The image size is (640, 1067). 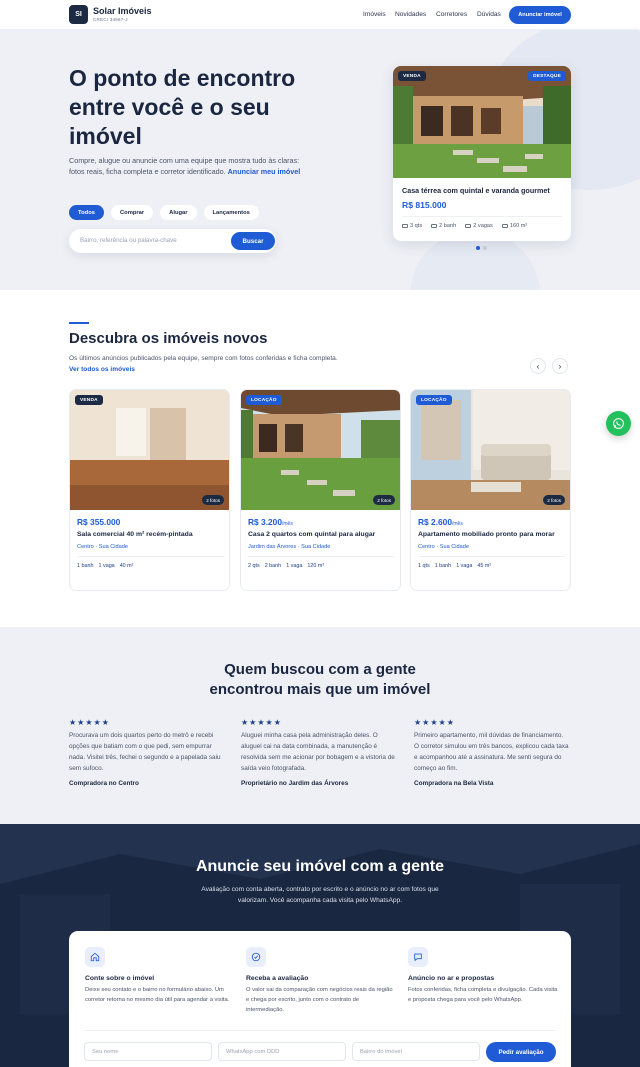 What do you see at coordinates (416, 1051) in the screenshot?
I see `district-field: Bairro do imóvel` at bounding box center [416, 1051].